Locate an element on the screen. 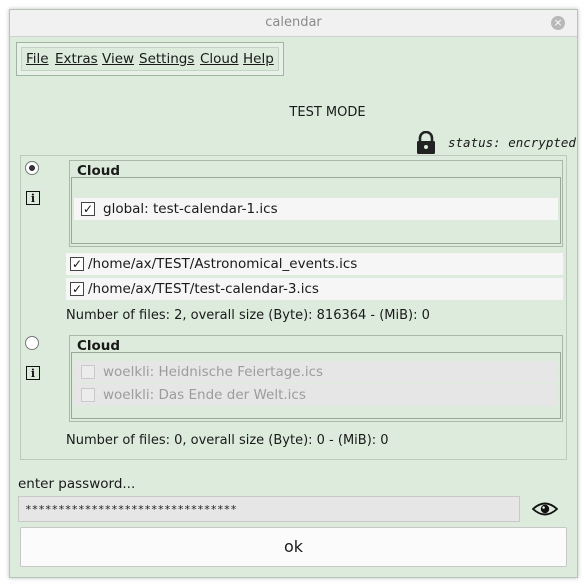  menubar: File Extras View Settings Cloud Help is located at coordinates (150, 59).